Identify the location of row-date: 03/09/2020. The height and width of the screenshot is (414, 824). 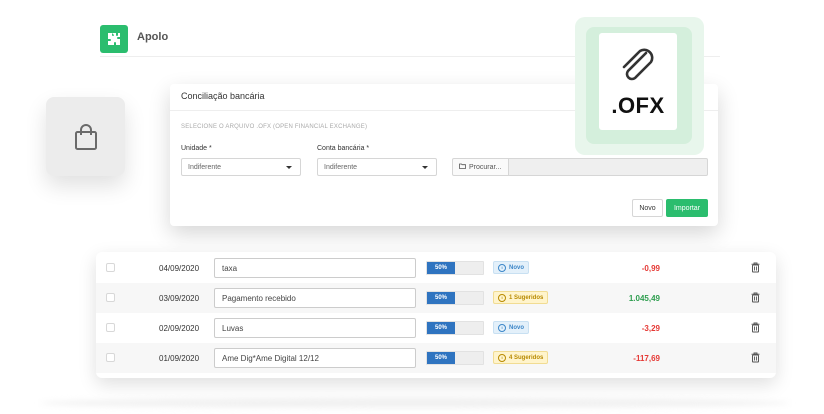
(179, 298).